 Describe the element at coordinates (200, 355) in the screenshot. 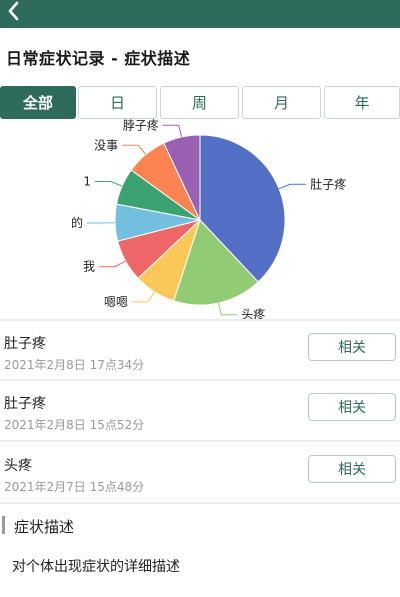

I see `record-item: 肚子疼 2021年2月8日 17点34分 相关` at that location.